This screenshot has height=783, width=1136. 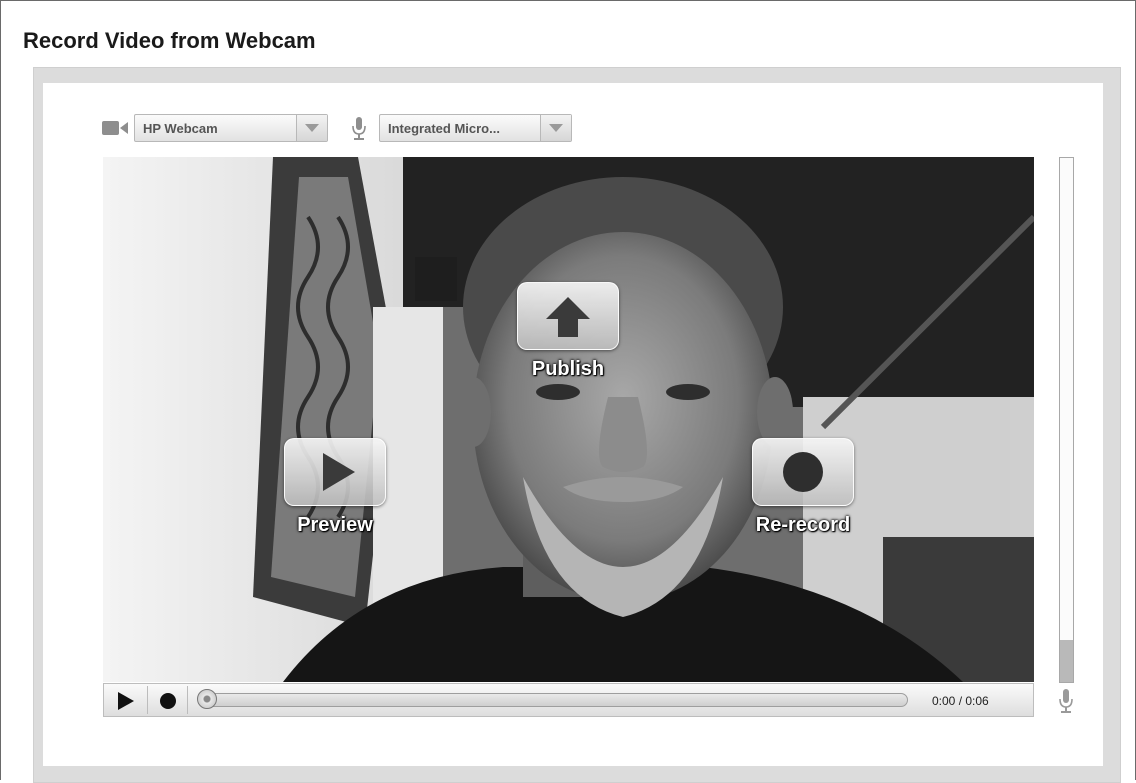 What do you see at coordinates (568, 369) in the screenshot?
I see `publish-label: Publish` at bounding box center [568, 369].